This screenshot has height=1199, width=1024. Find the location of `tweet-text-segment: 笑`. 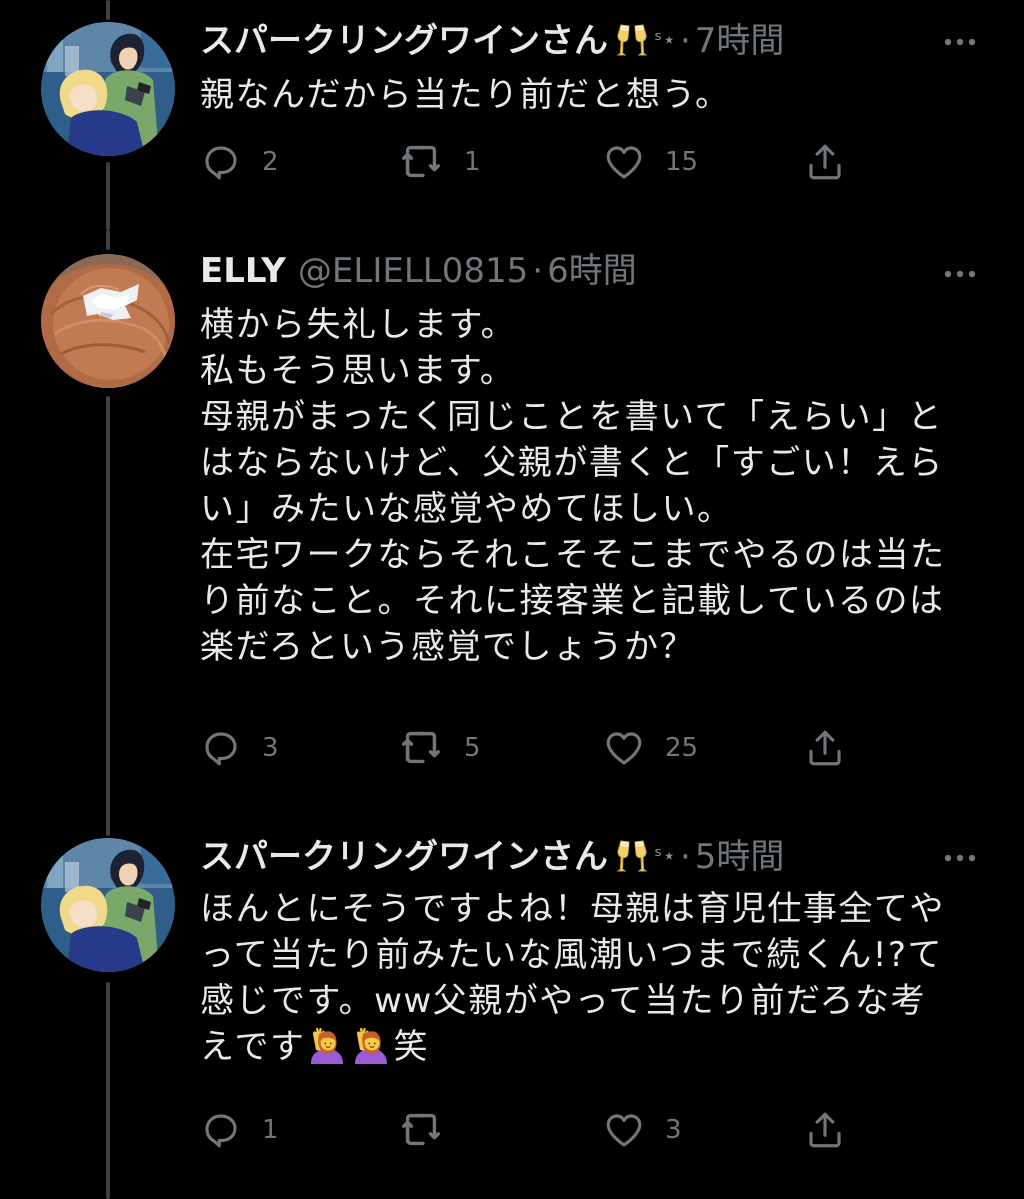

tweet-text-segment: 笑 is located at coordinates (411, 1047).